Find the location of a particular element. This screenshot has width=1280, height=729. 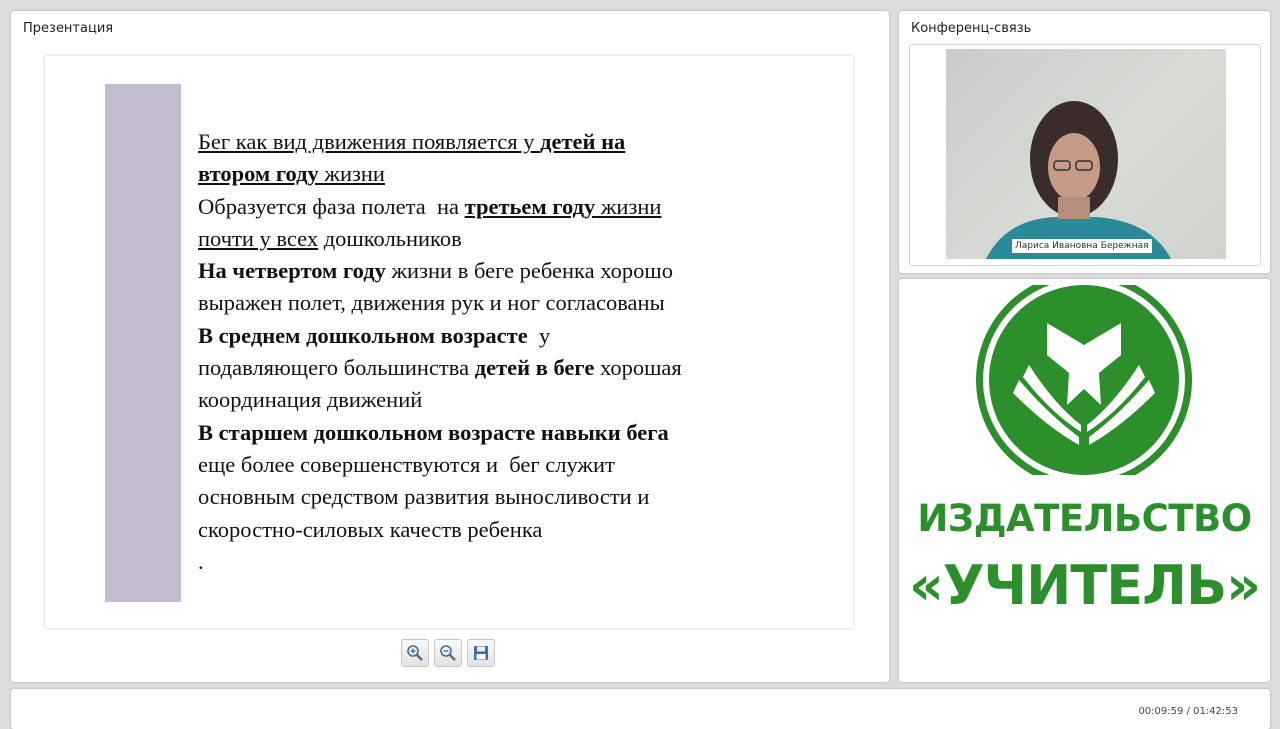

playback-timer: 00:09:59 / 01:42:53 is located at coordinates (1188, 711).